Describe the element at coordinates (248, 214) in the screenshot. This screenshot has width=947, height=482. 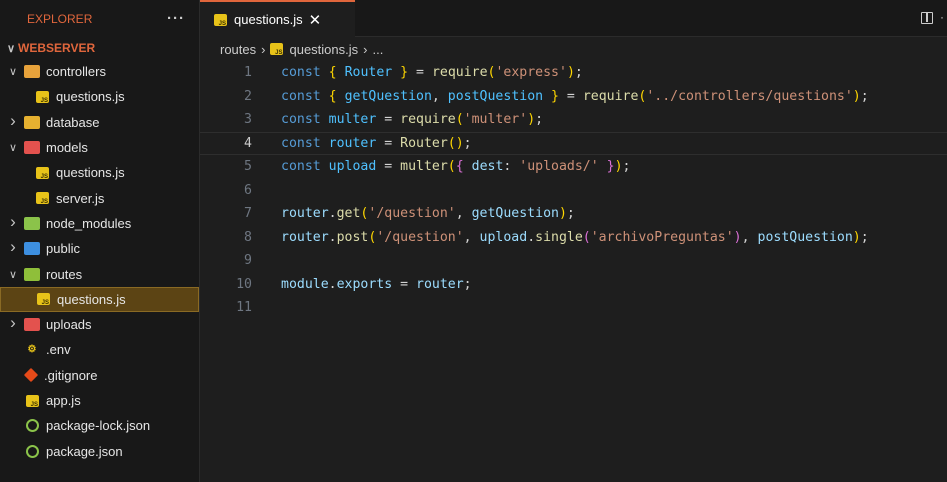
I see `line-number: 7` at that location.